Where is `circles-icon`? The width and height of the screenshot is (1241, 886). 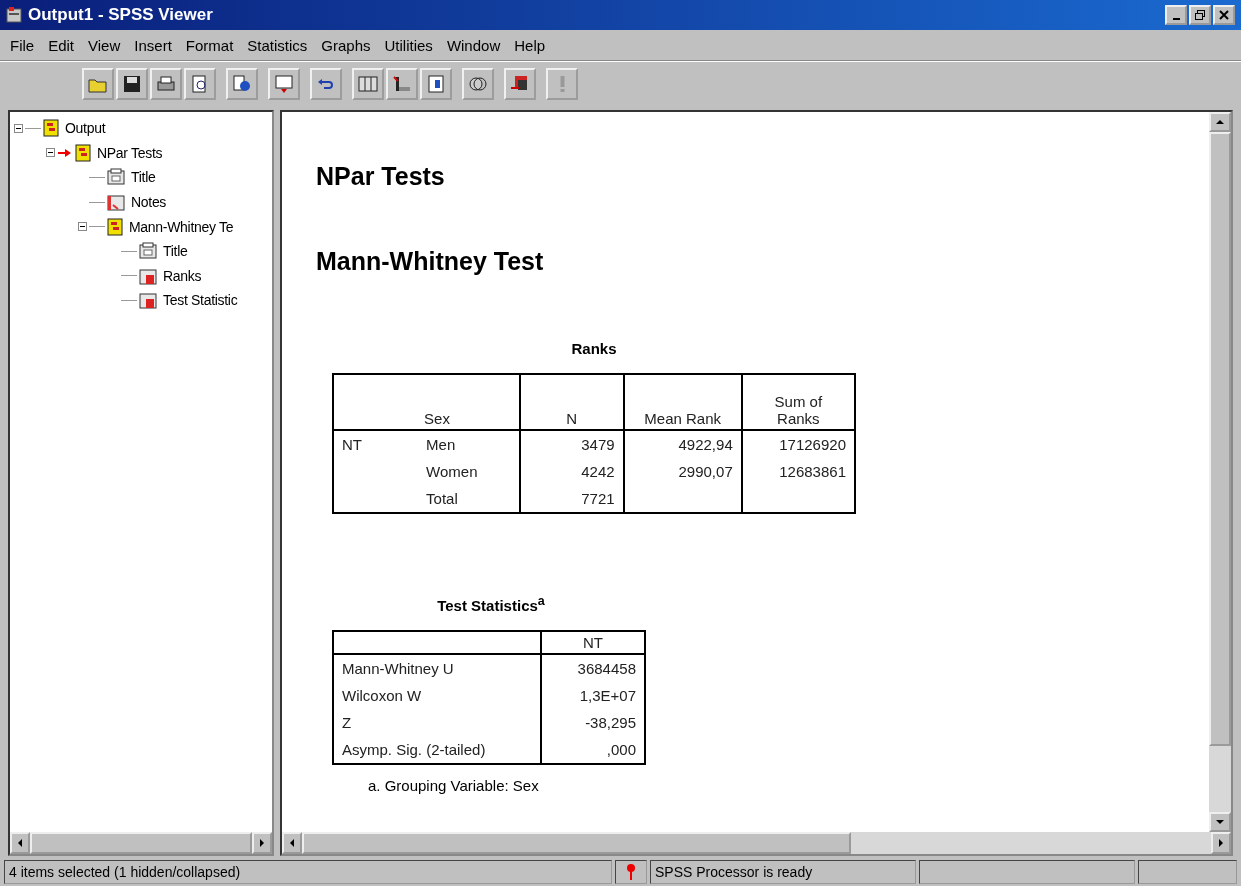 circles-icon is located at coordinates (478, 84).